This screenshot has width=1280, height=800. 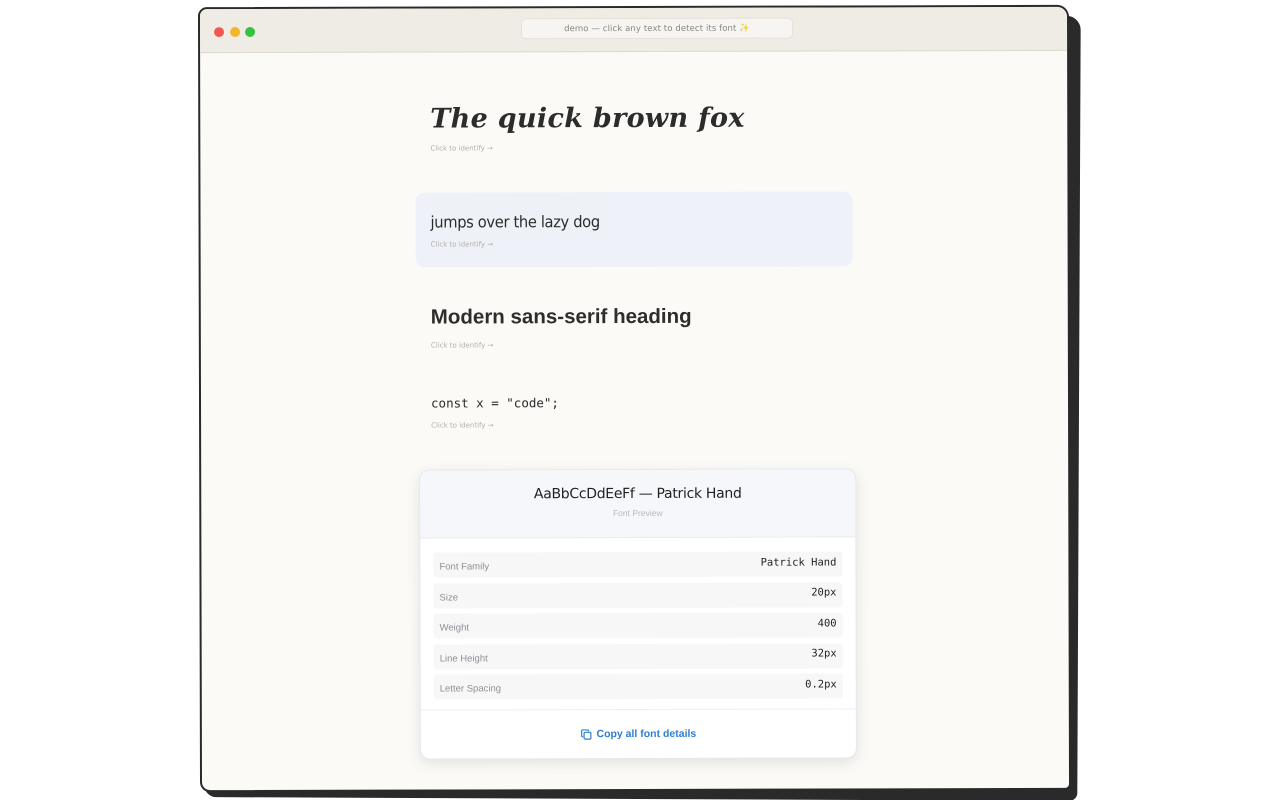 I want to click on detail-label: Weight, so click(x=454, y=628).